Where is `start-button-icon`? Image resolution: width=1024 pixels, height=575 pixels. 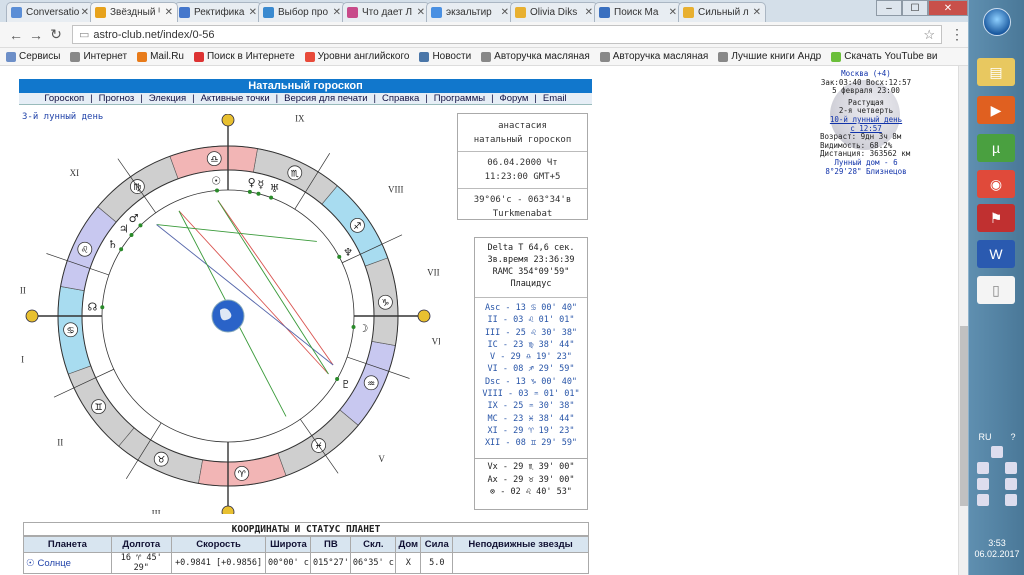
start-button-icon is located at coordinates (997, 22).